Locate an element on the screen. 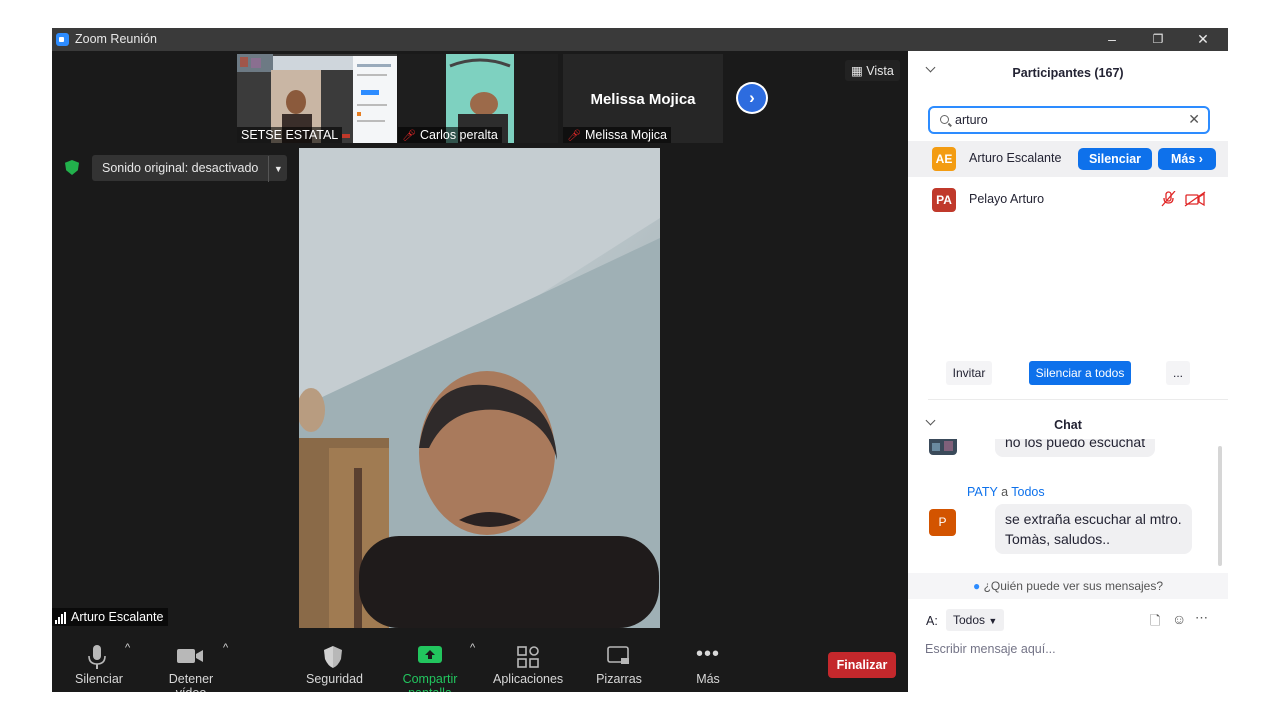  participant-row: AE Arturo Escalante Silenciar Más › is located at coordinates (1068, 159).